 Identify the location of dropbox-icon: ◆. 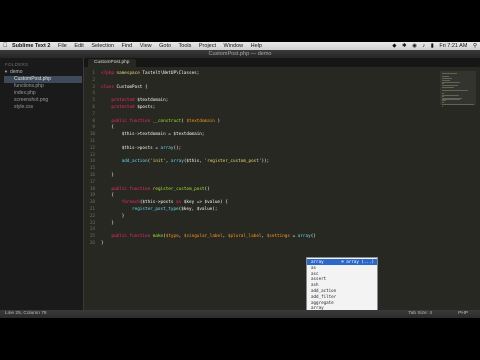
(394, 46).